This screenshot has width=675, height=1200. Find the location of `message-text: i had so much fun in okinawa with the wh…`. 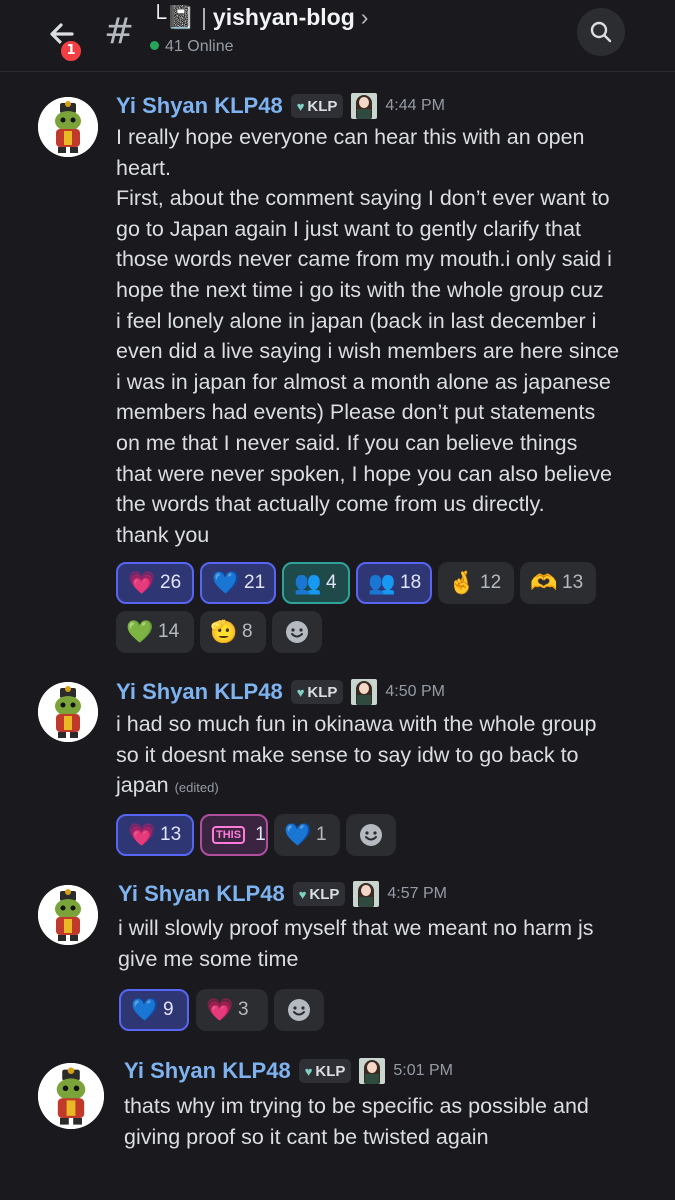

message-text: i had so much fun in okinawa with the wh… is located at coordinates (356, 755).